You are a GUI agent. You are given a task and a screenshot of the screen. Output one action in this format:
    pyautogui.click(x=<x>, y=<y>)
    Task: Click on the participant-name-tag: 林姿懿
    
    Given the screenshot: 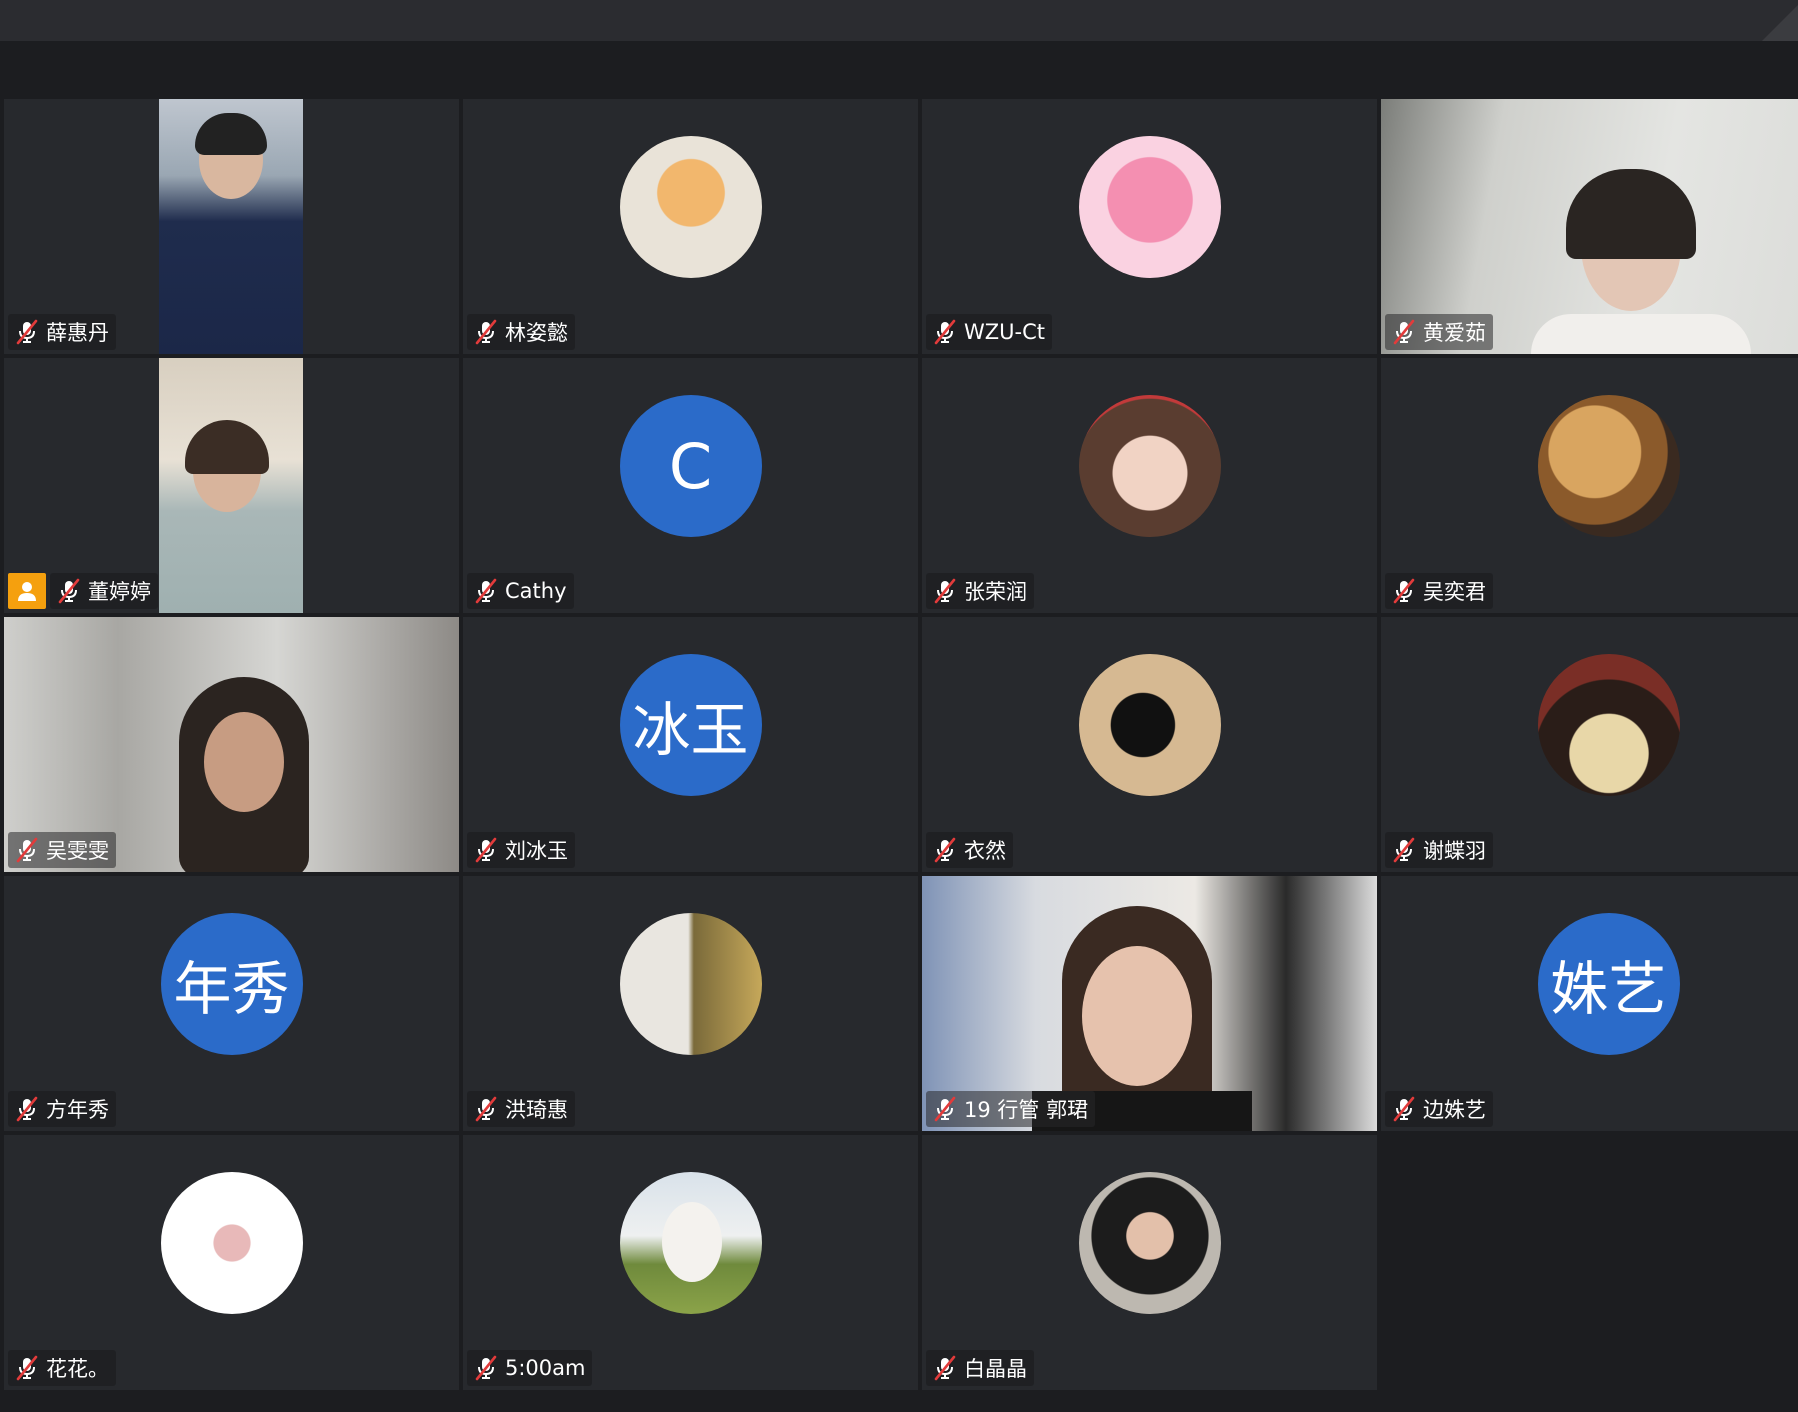 What is the action you would take?
    pyautogui.click(x=521, y=332)
    